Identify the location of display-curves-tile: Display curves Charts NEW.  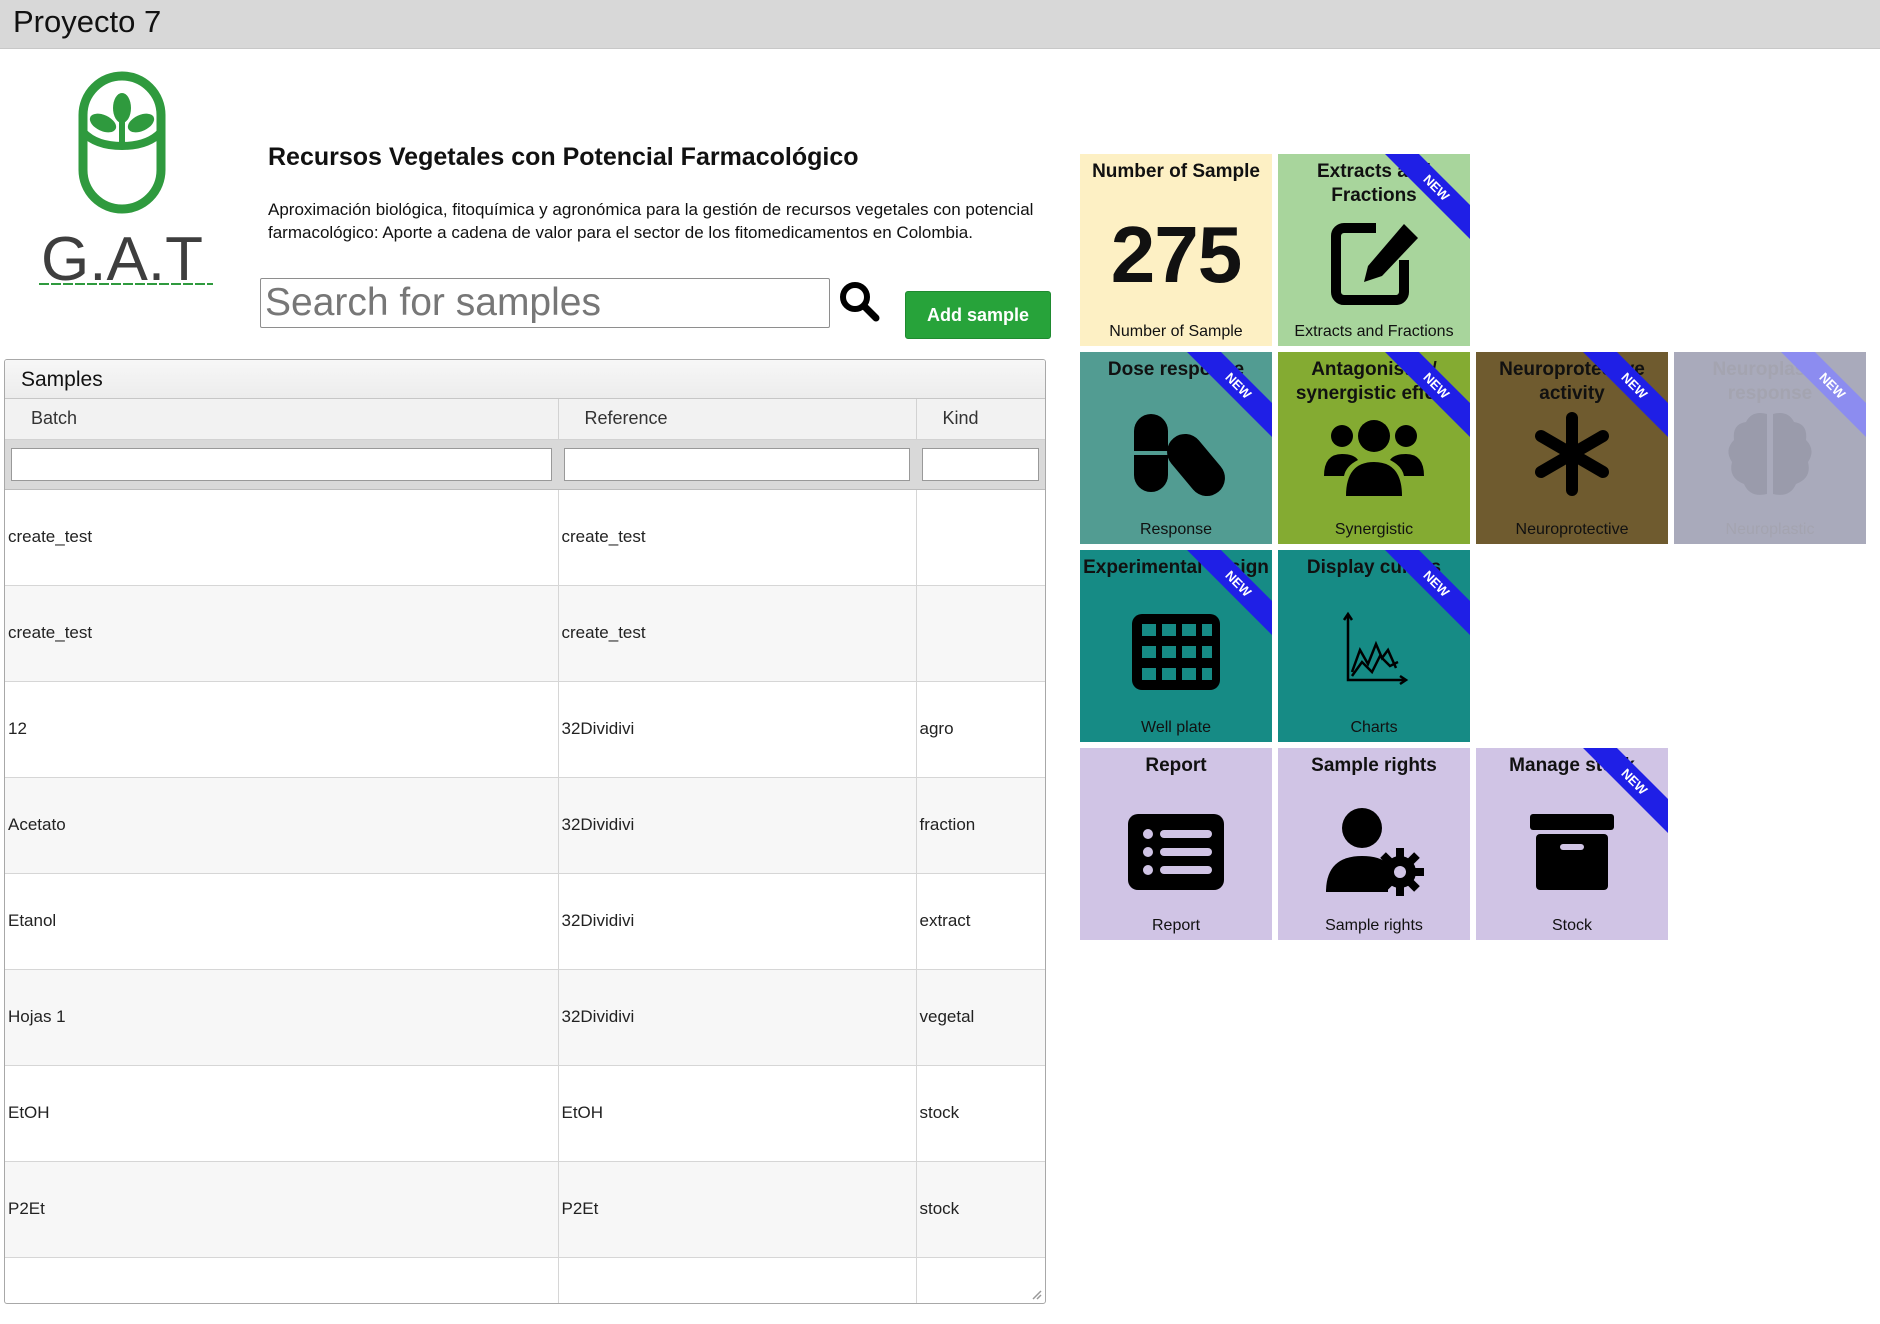
(1374, 646).